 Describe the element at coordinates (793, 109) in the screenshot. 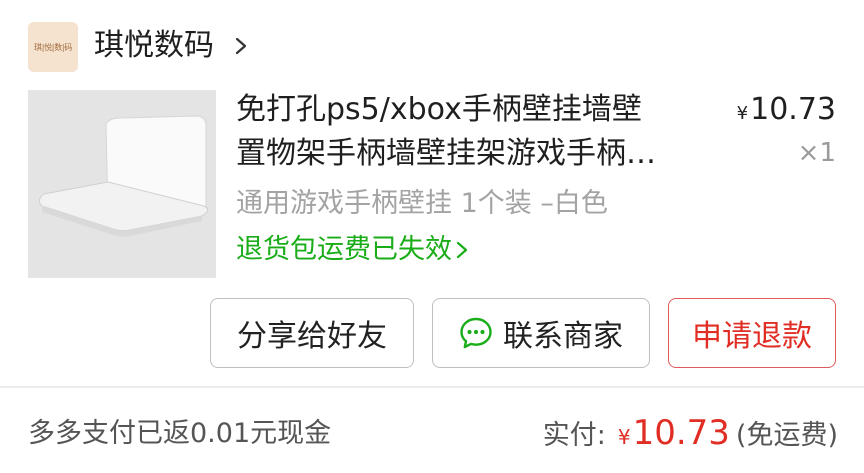

I see `price-value: 10.73` at that location.